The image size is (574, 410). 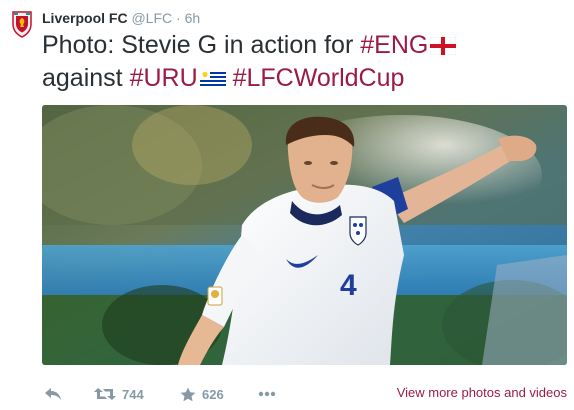 I want to click on retweet-icon, so click(x=105, y=394).